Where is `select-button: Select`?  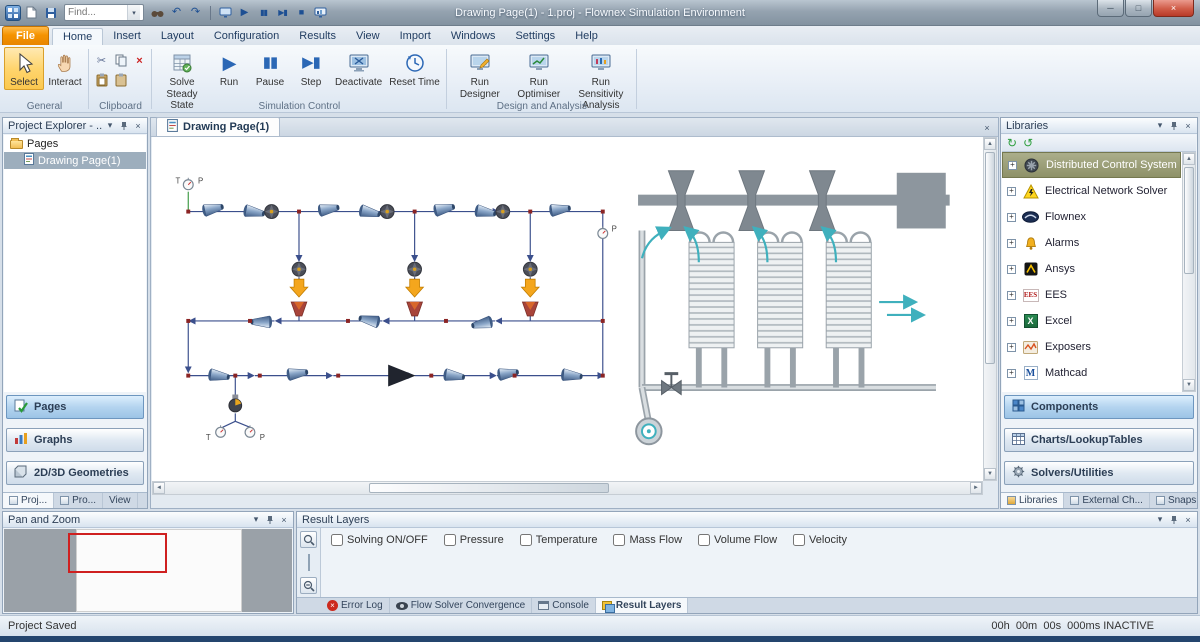 select-button: Select is located at coordinates (24, 68).